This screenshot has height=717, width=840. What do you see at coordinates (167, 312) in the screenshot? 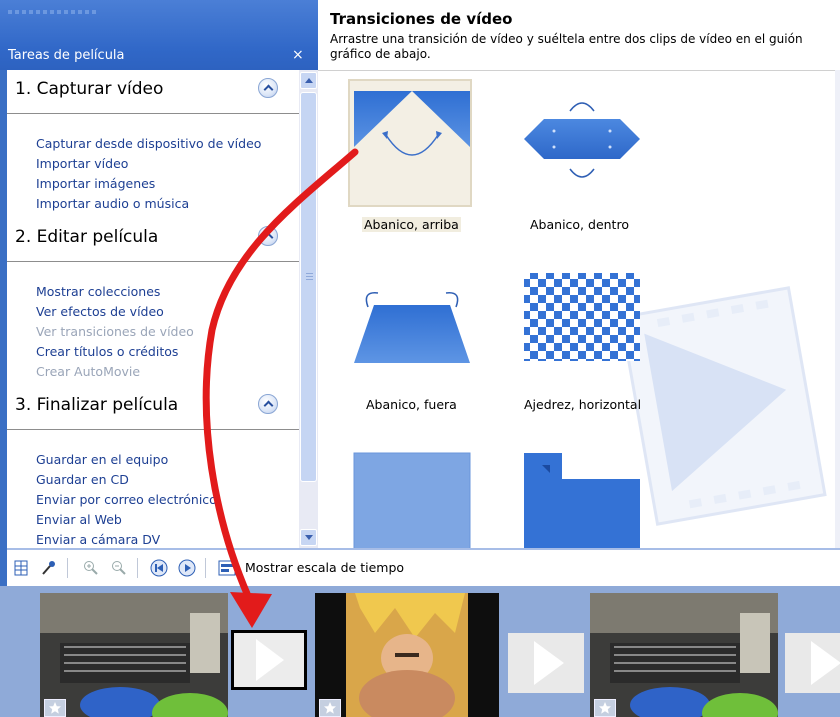
I see `link-view-effects: Ver efectos de vídeo` at bounding box center [167, 312].